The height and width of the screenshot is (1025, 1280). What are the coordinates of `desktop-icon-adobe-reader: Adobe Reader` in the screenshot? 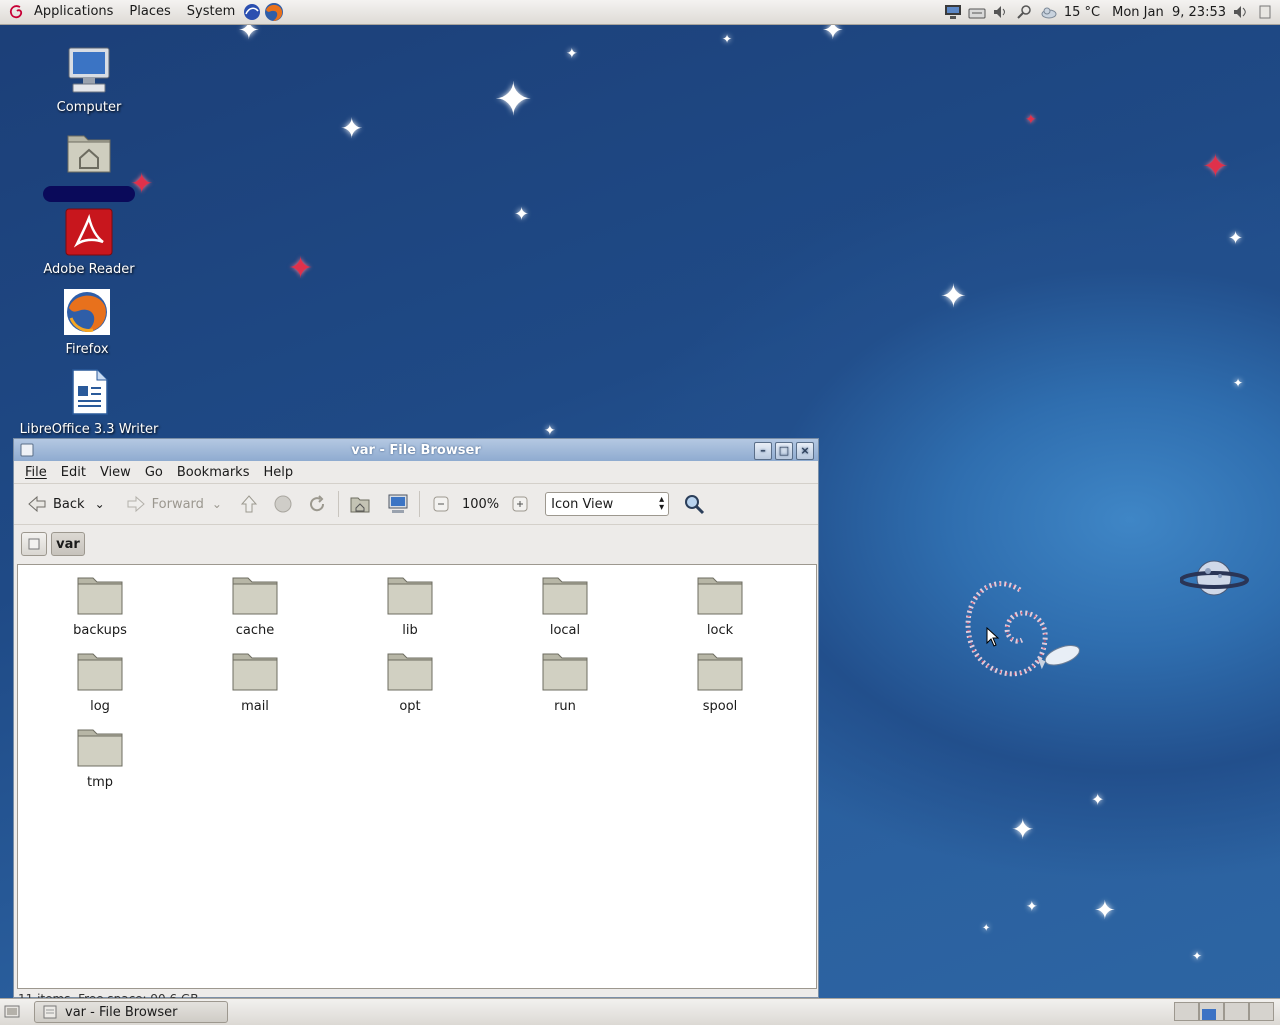 It's located at (89, 242).